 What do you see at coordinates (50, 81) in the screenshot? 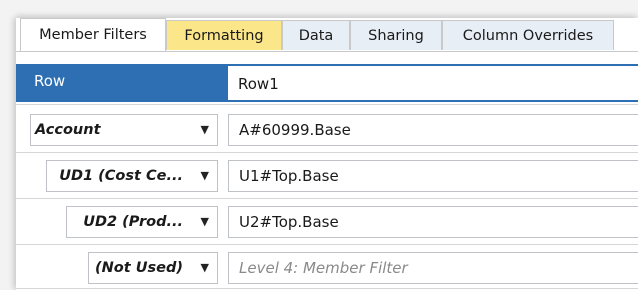
I see `row-header-label: Row` at bounding box center [50, 81].